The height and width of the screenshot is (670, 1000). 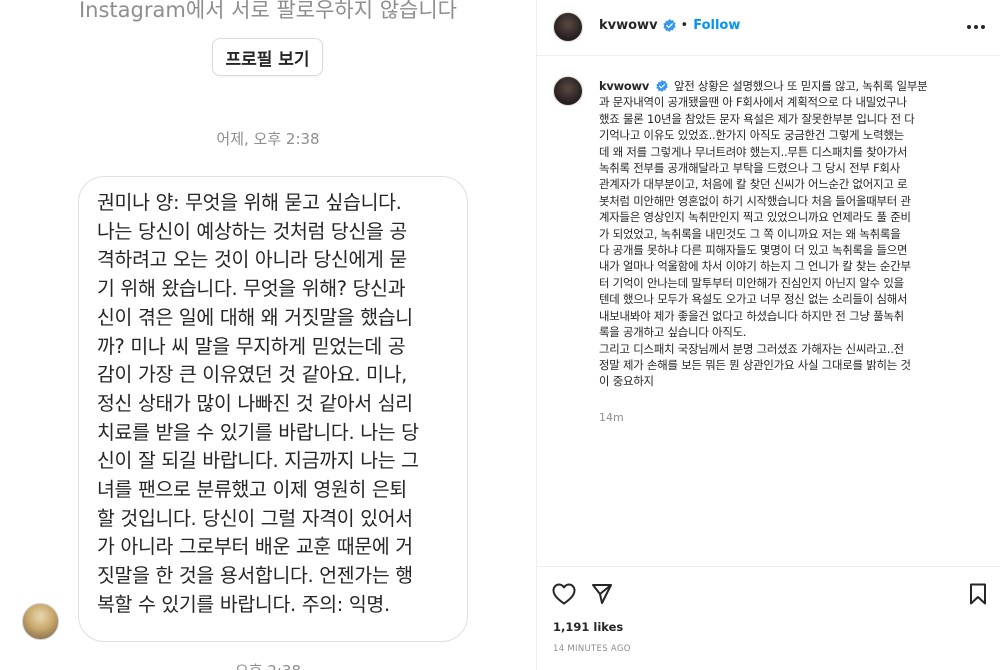 What do you see at coordinates (624, 86) in the screenshot?
I see `caption-username: kvwowv` at bounding box center [624, 86].